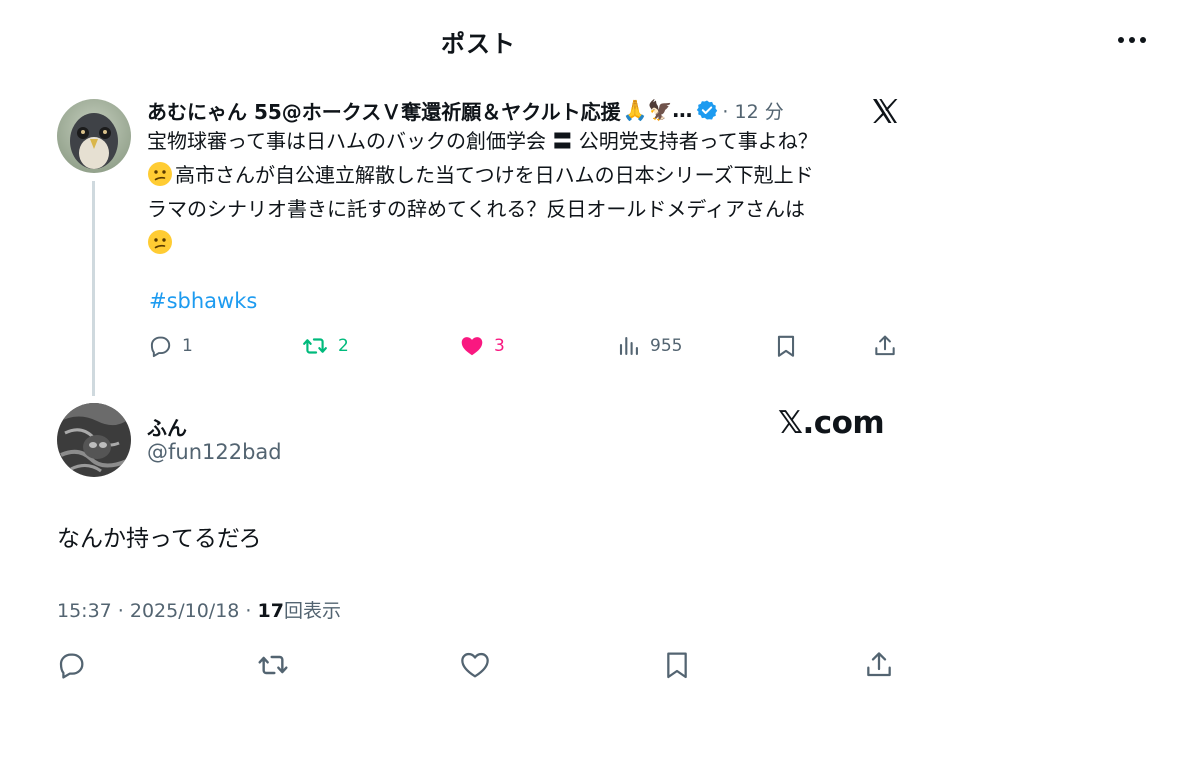 This screenshot has height=778, width=1200. I want to click on views-button: 955, so click(649, 346).